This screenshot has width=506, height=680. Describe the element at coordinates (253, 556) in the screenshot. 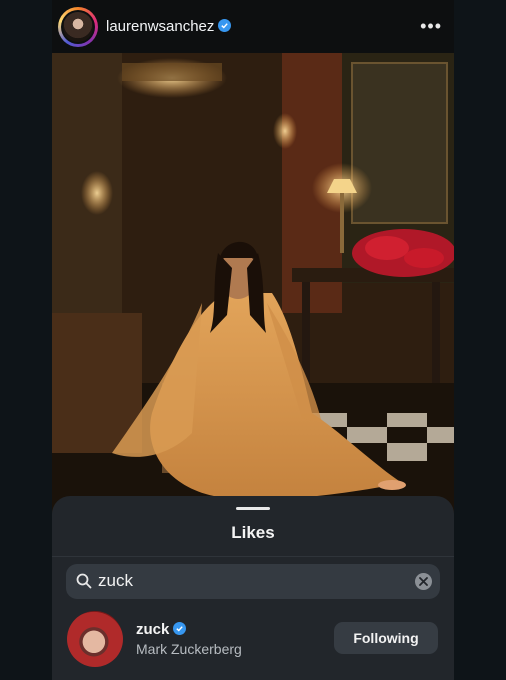

I see `sheet-divider` at that location.